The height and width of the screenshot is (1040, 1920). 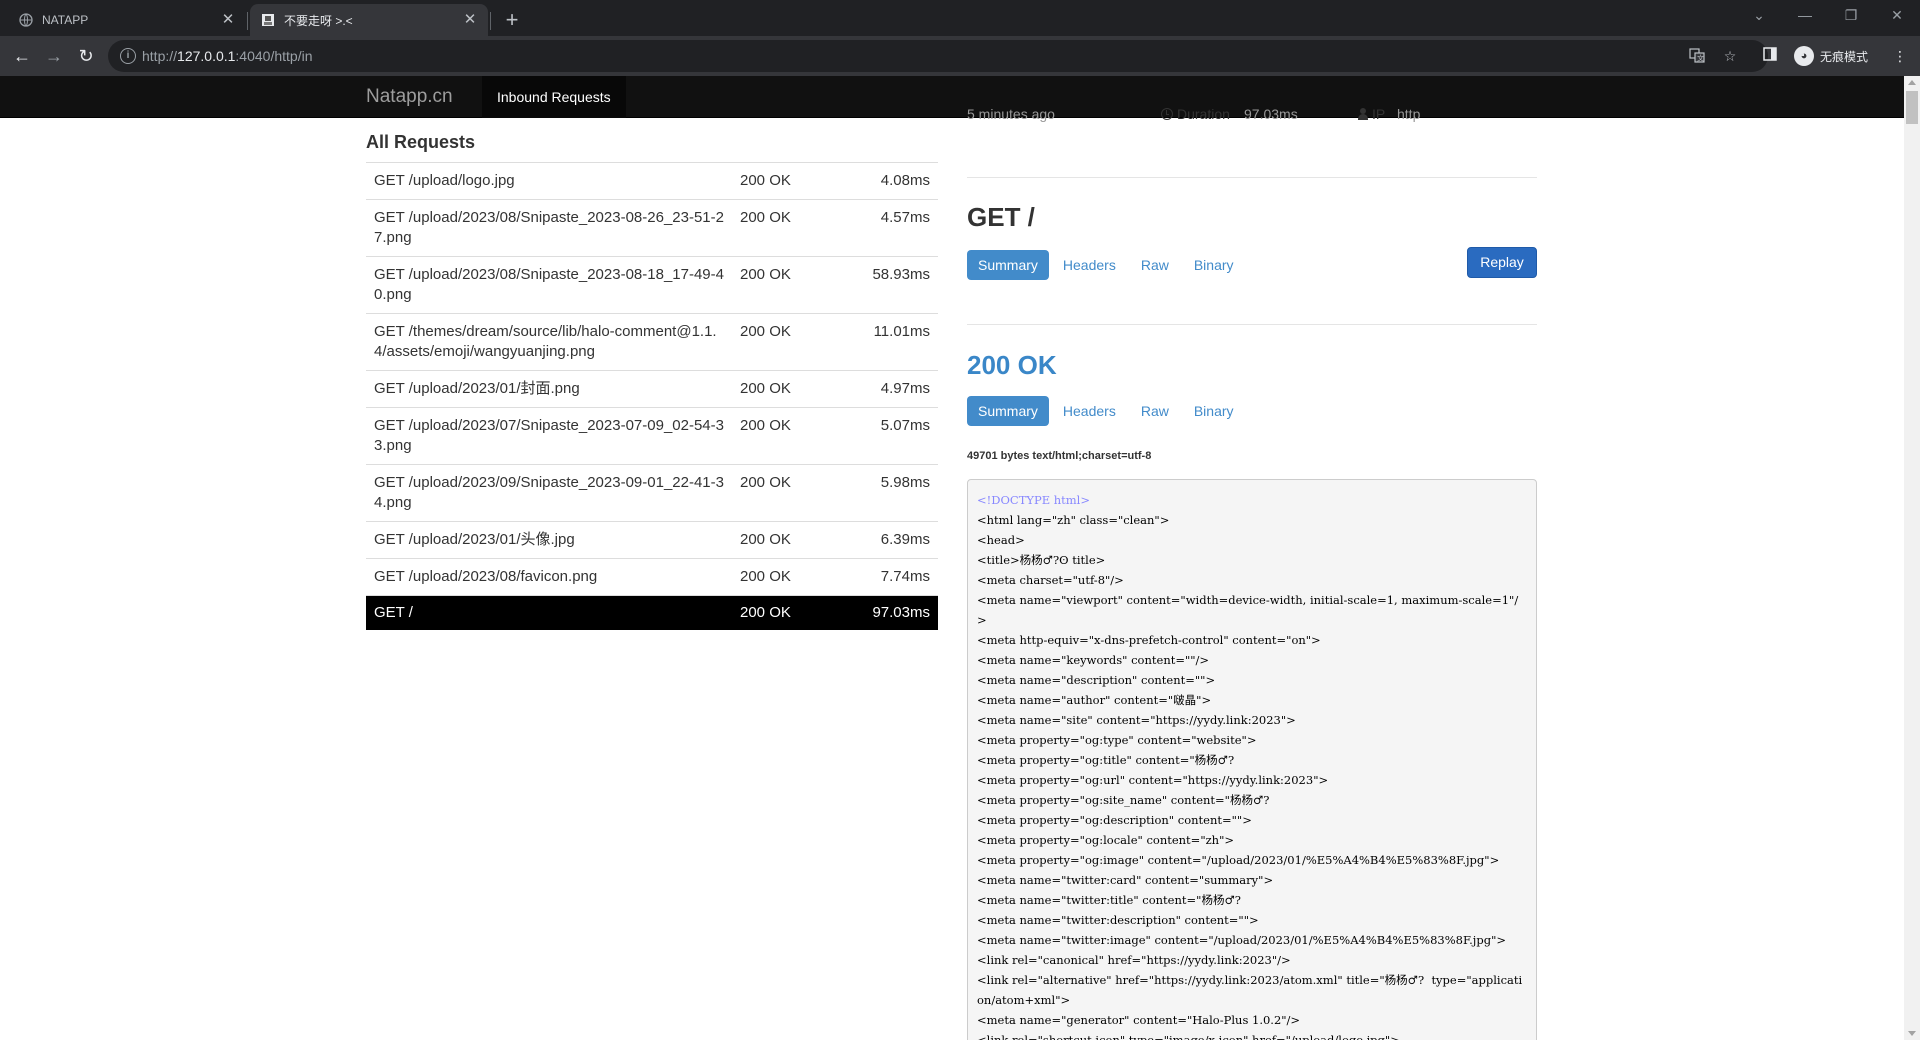 I want to click on request-row: GET /upload/2023/01/头像.jpg 200 OK 6.39ms, so click(x=652, y=540).